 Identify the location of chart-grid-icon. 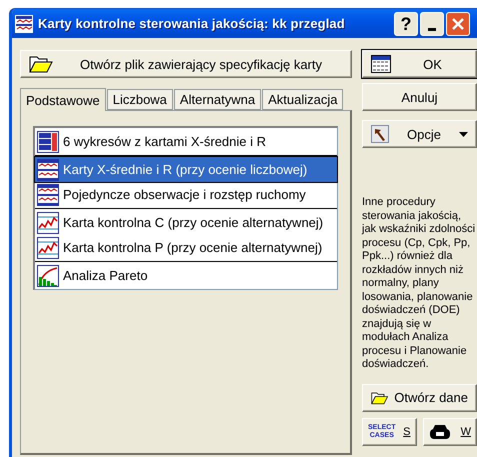
(48, 141).